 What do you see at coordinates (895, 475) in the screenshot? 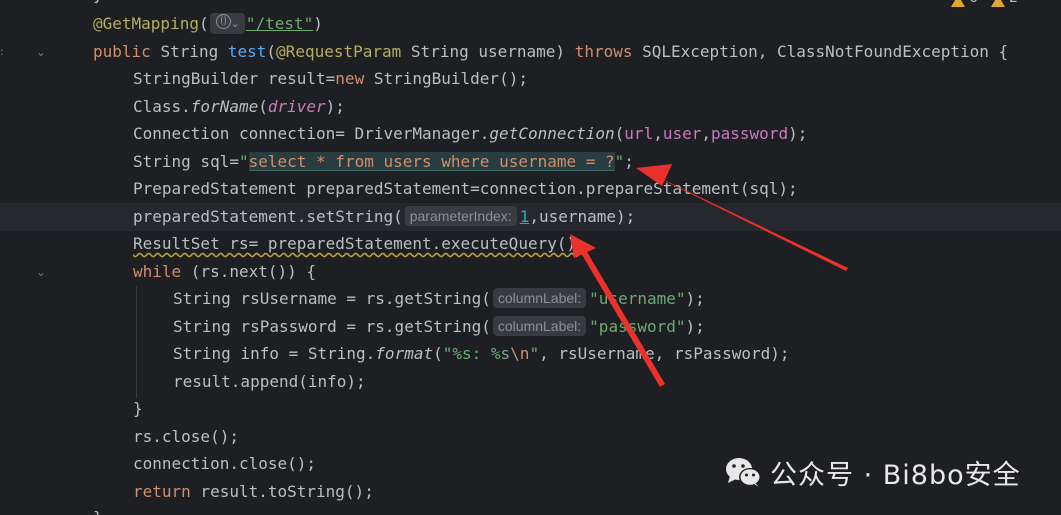
I see `watermark-text: 公众号 · Bi8bo安全` at bounding box center [895, 475].